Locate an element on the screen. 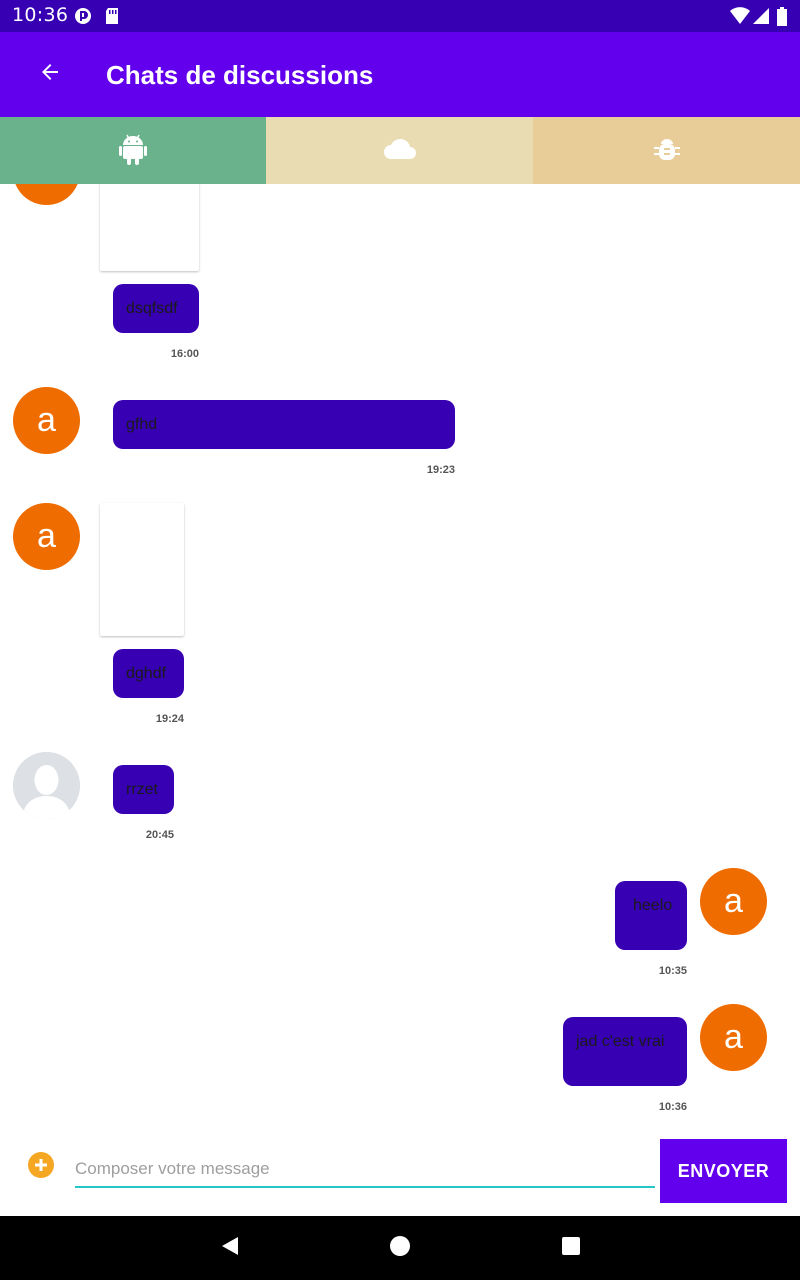 The image size is (800, 1280). plus-circle-icon is located at coordinates (41, 1167).